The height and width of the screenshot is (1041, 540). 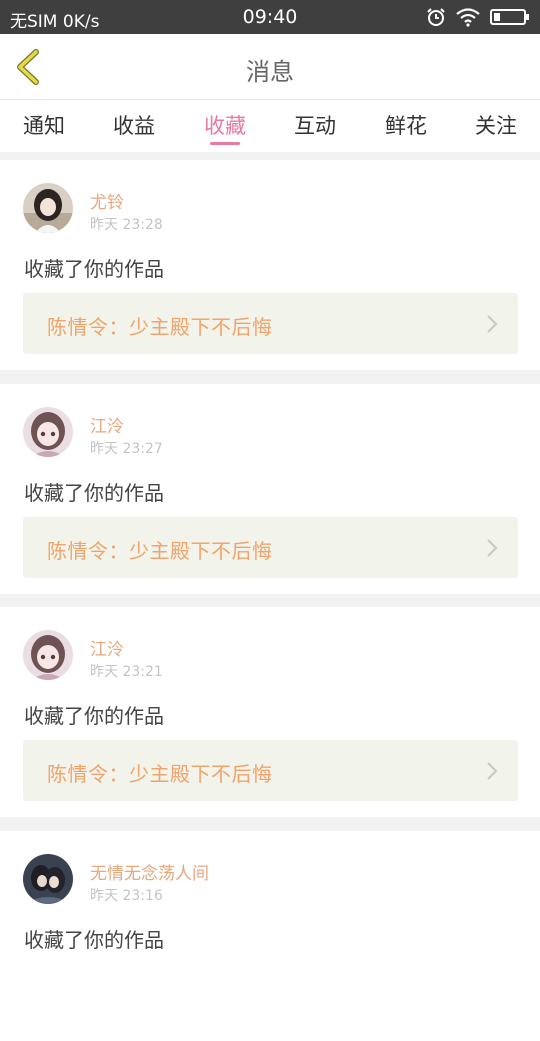 I want to click on tab-label: 收藏, so click(x=225, y=126).